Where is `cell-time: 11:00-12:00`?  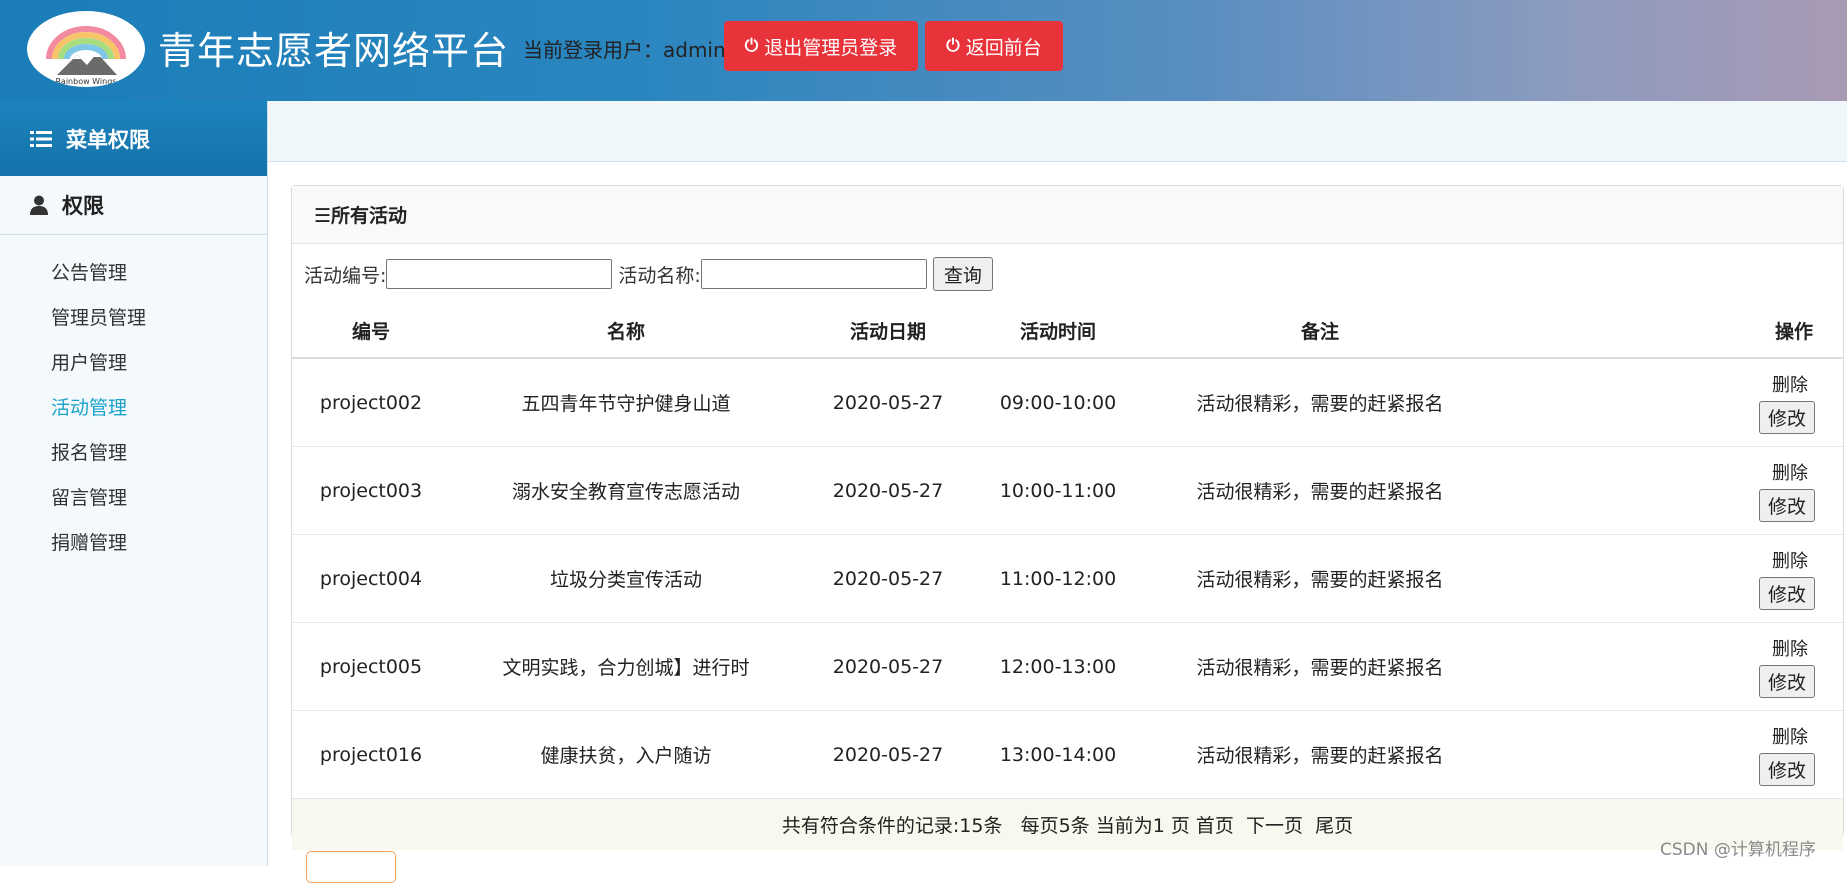
cell-time: 11:00-12:00 is located at coordinates (1058, 578).